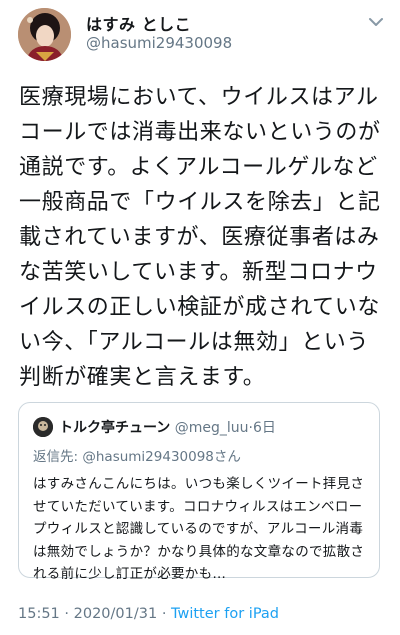 The height and width of the screenshot is (635, 400). What do you see at coordinates (264, 428) in the screenshot?
I see `quoted-age: 6日` at bounding box center [264, 428].